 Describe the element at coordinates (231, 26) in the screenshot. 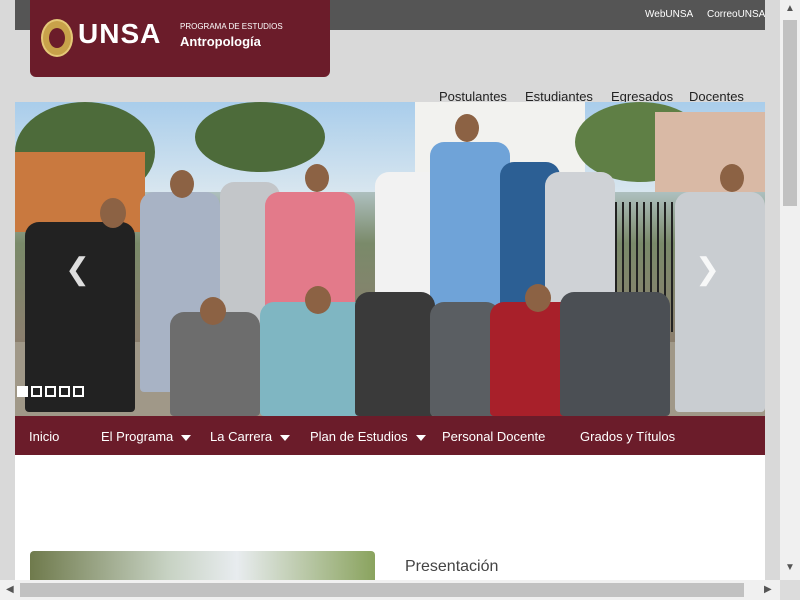

I see `program-label: PROGRAMA DE ESTUDIOS` at that location.